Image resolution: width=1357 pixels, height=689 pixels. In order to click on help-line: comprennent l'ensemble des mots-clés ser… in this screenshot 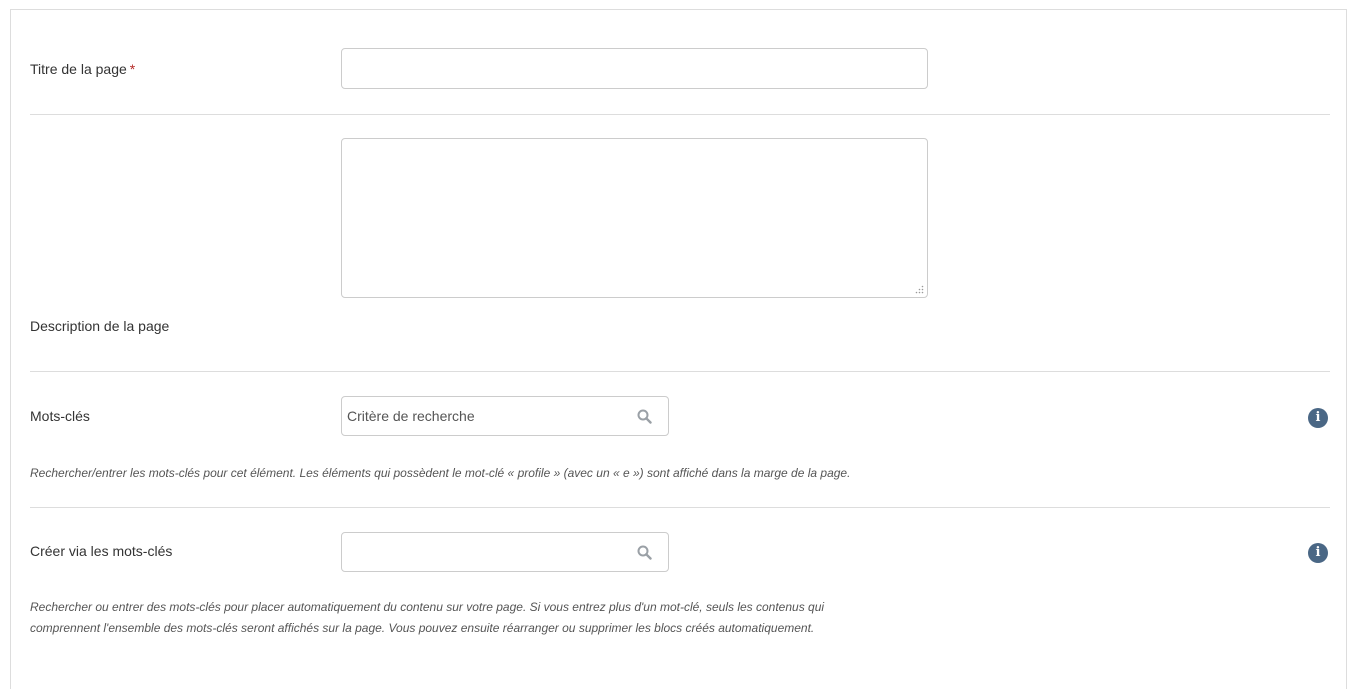, I will do `click(422, 628)`.